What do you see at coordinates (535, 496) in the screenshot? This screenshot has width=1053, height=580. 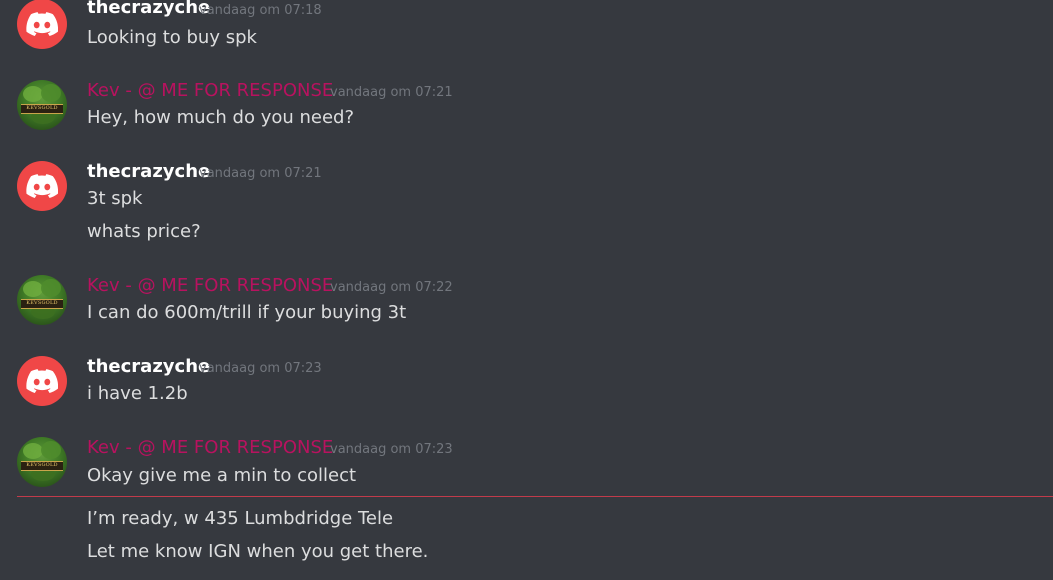 I see `new-messages-divider` at bounding box center [535, 496].